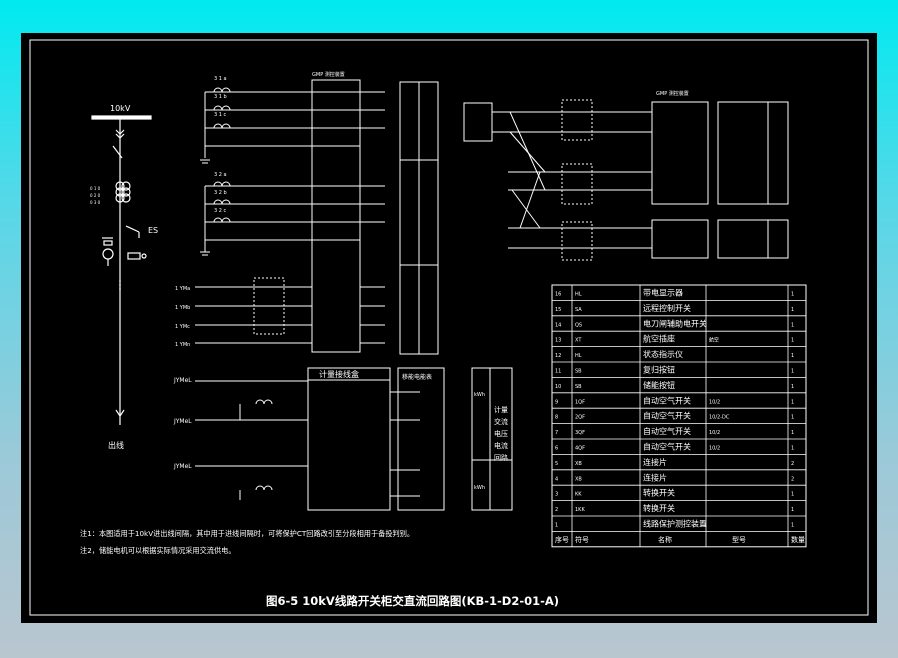 Image resolution: width=898 pixels, height=658 pixels. I want to click on svg-text: 1 YMn, so click(182, 345).